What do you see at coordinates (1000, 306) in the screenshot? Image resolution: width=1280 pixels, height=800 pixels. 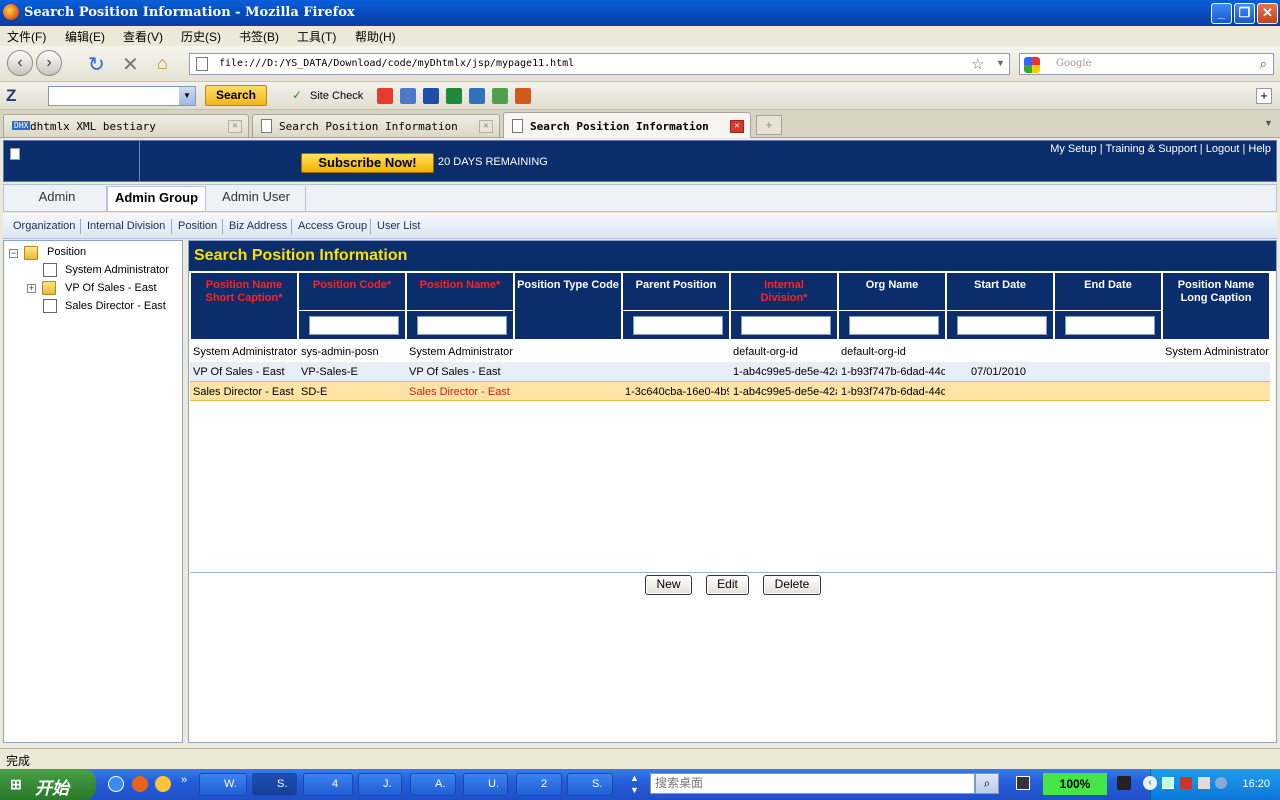 I see `column-header-start-date: Start Date` at bounding box center [1000, 306].